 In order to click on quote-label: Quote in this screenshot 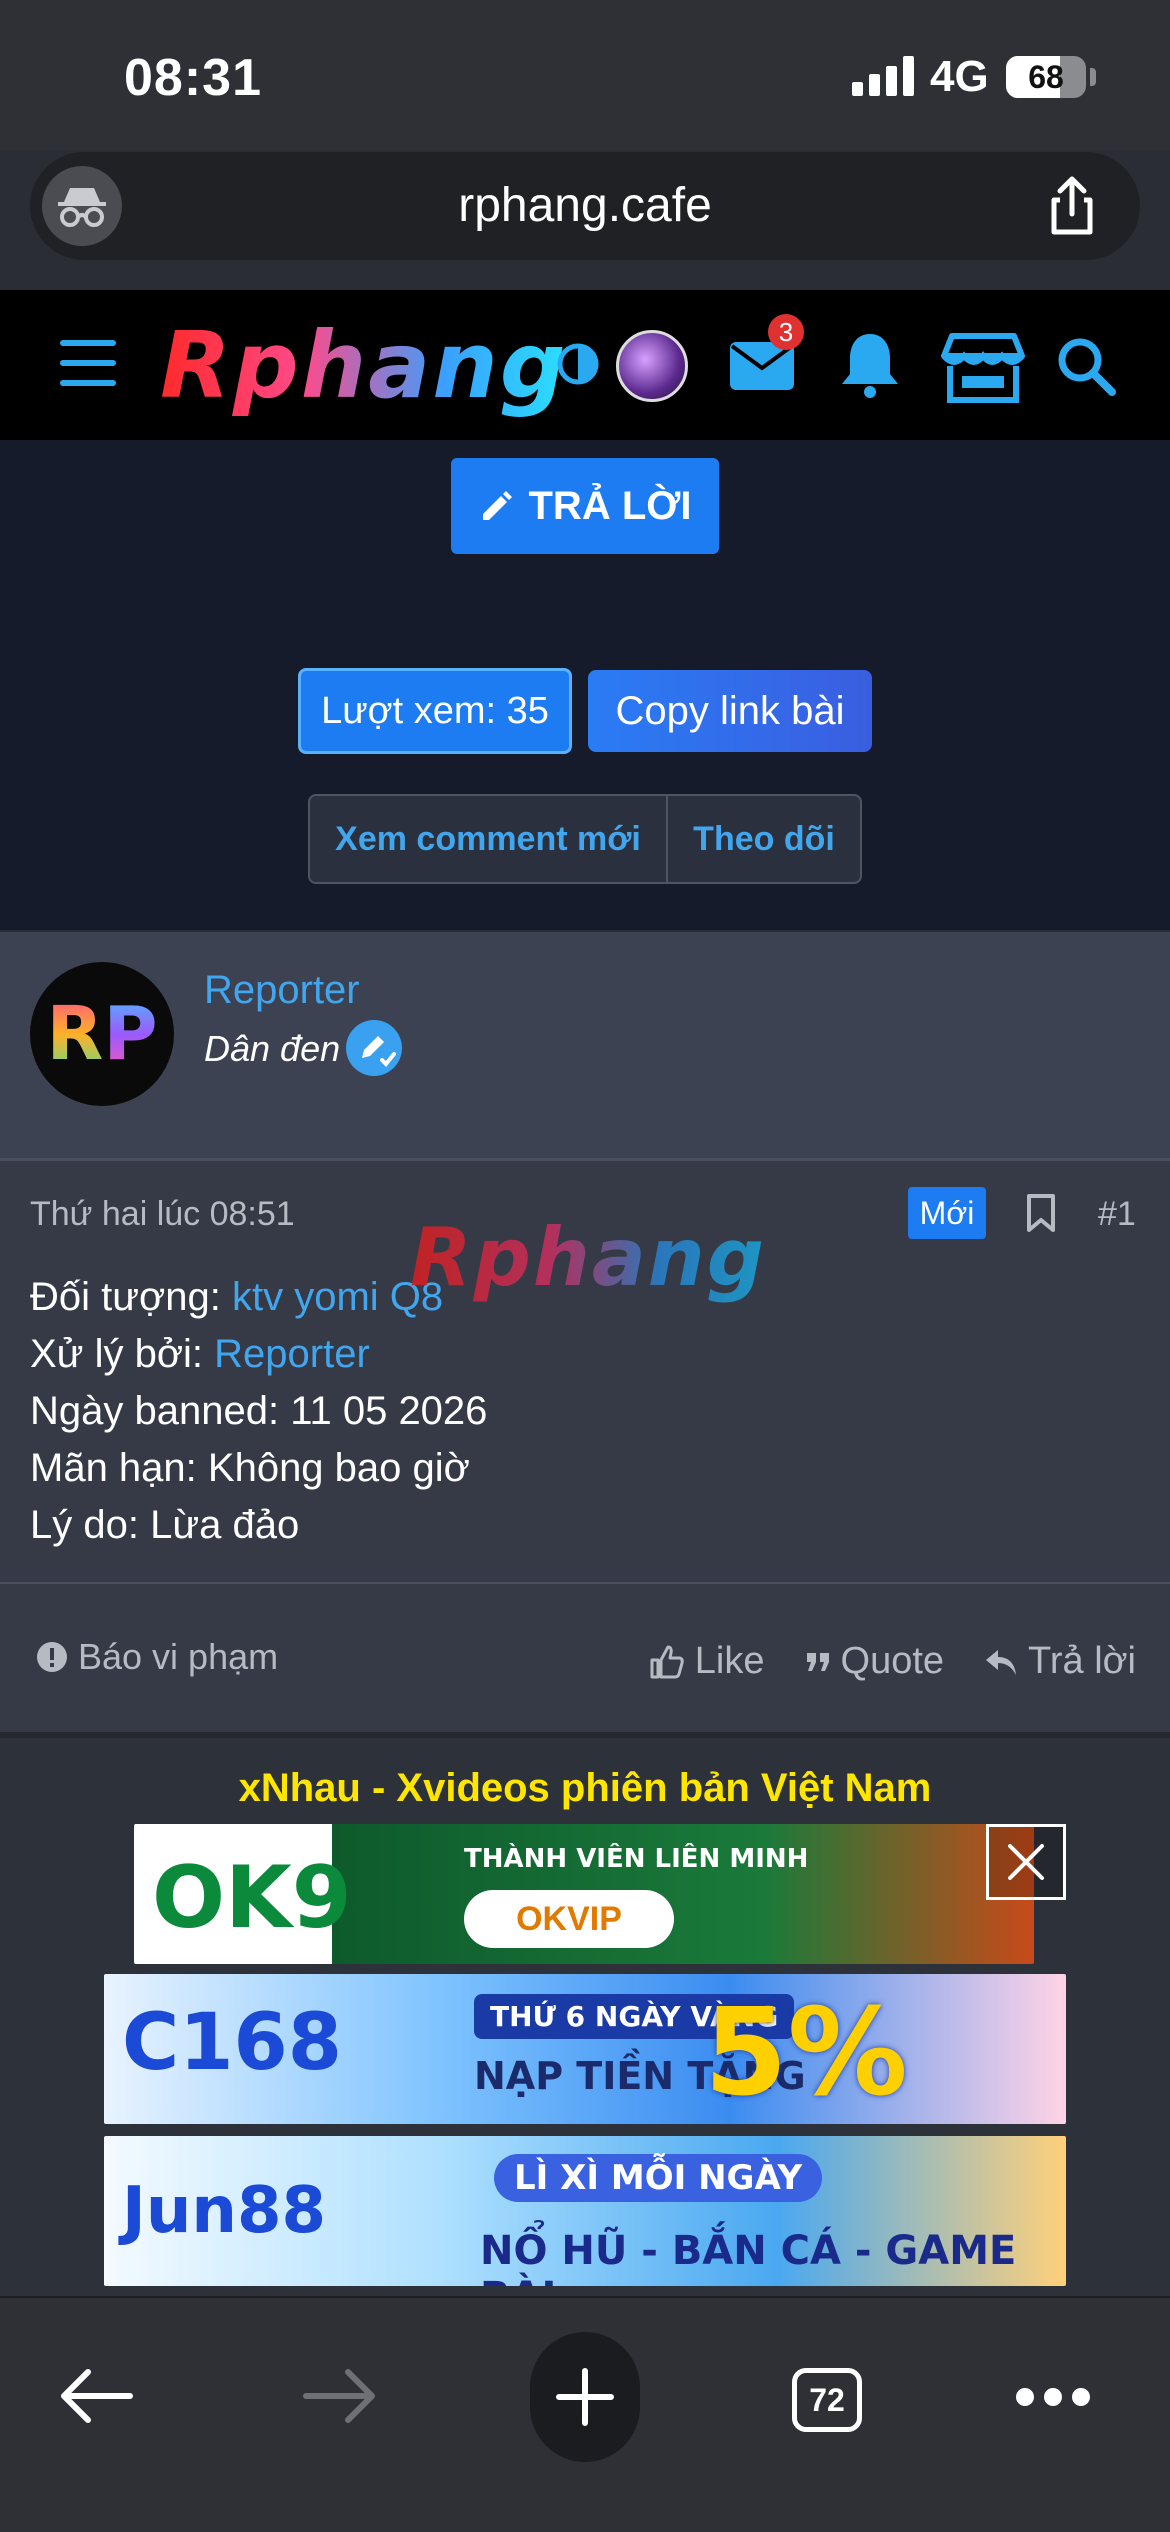, I will do `click(892, 1661)`.